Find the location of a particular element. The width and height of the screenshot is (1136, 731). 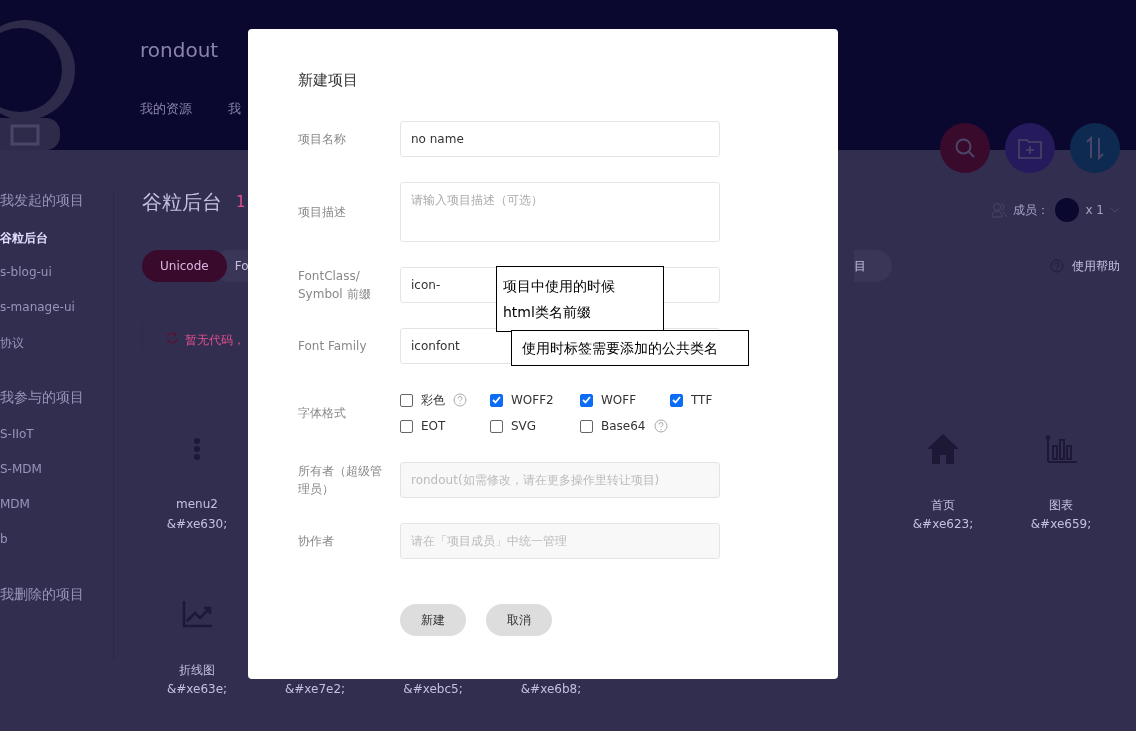

sidebar-section-title: 我参与的项目 is located at coordinates (42, 397).